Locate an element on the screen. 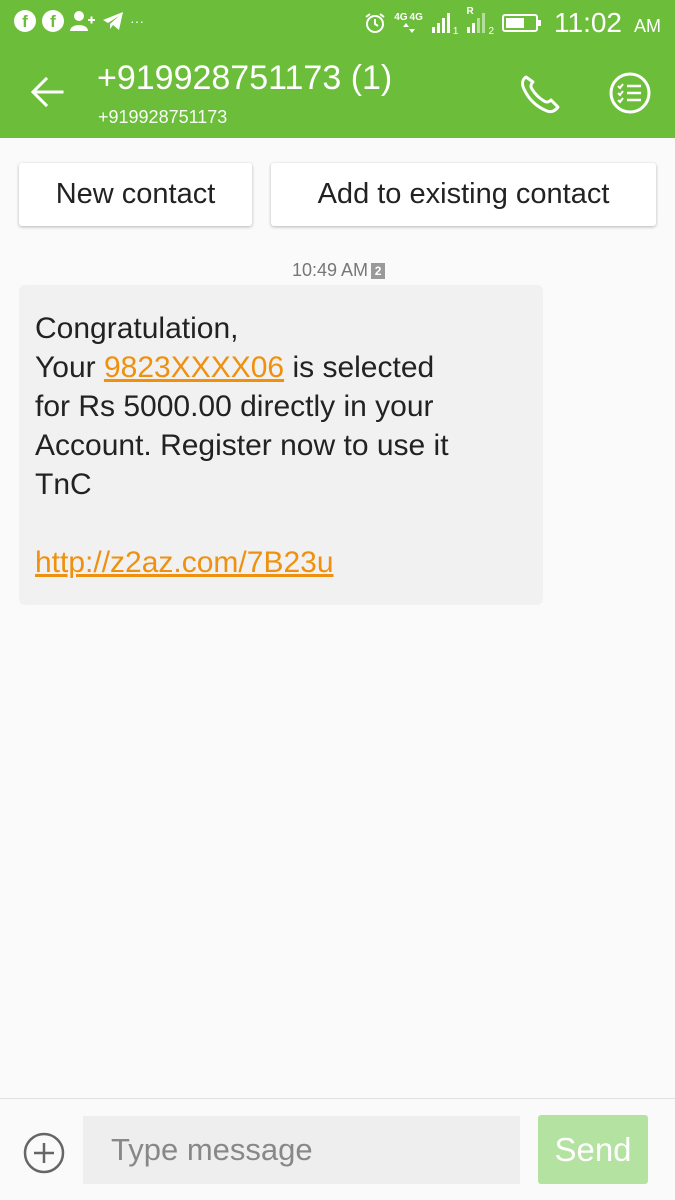 This screenshot has height=1200, width=675. message-line: Congratulation, is located at coordinates (137, 328).